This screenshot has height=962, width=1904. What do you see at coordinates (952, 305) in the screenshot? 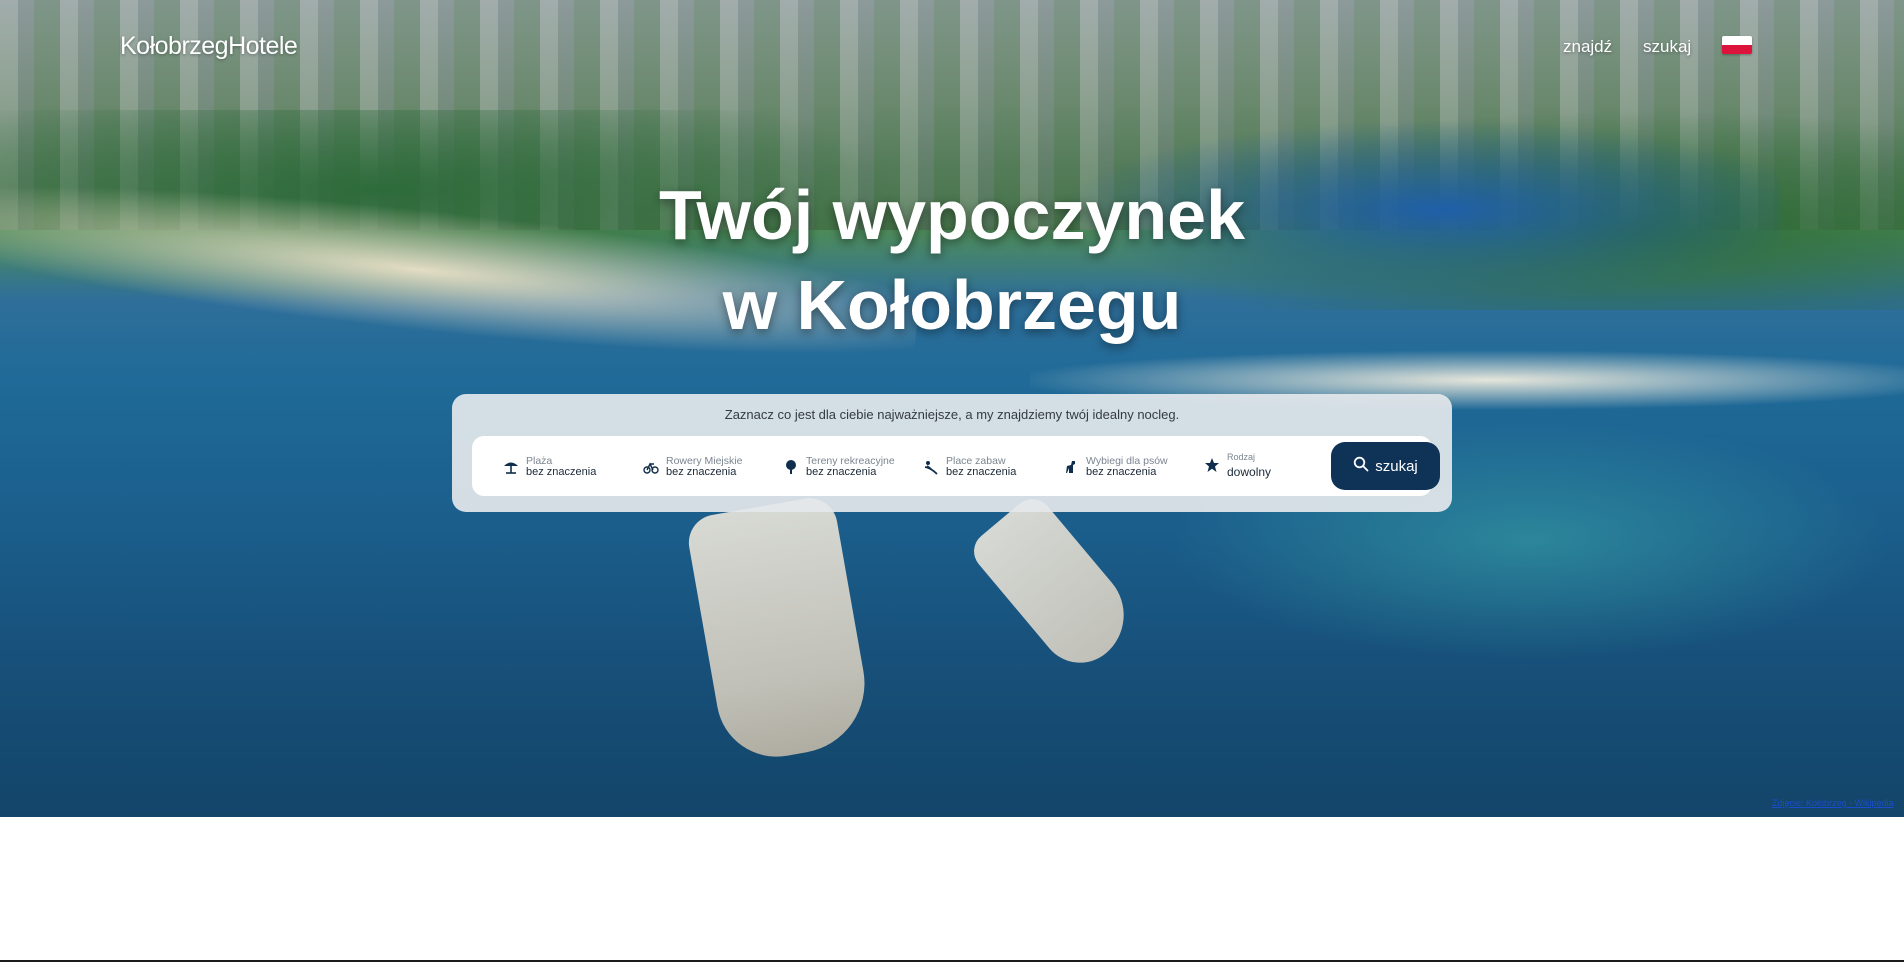
I see `hero-headline-line2: w Kołobrzegu` at bounding box center [952, 305].